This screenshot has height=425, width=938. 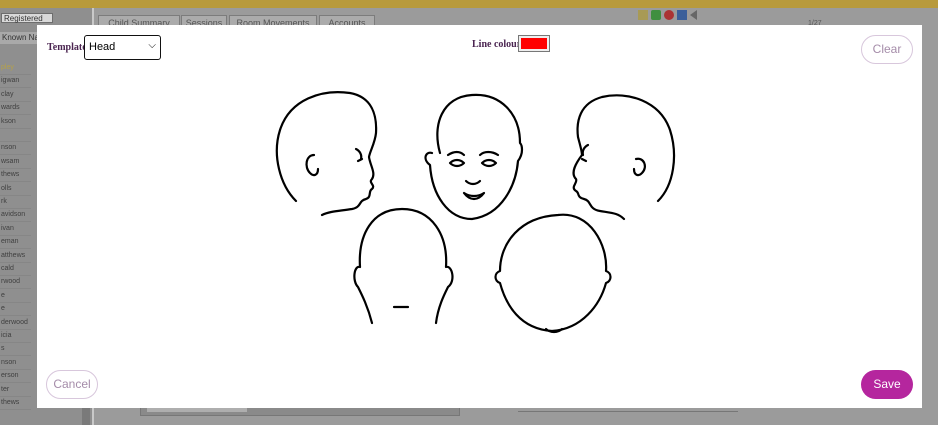 What do you see at coordinates (469, 4) in the screenshot?
I see `app-top-bar` at bounding box center [469, 4].